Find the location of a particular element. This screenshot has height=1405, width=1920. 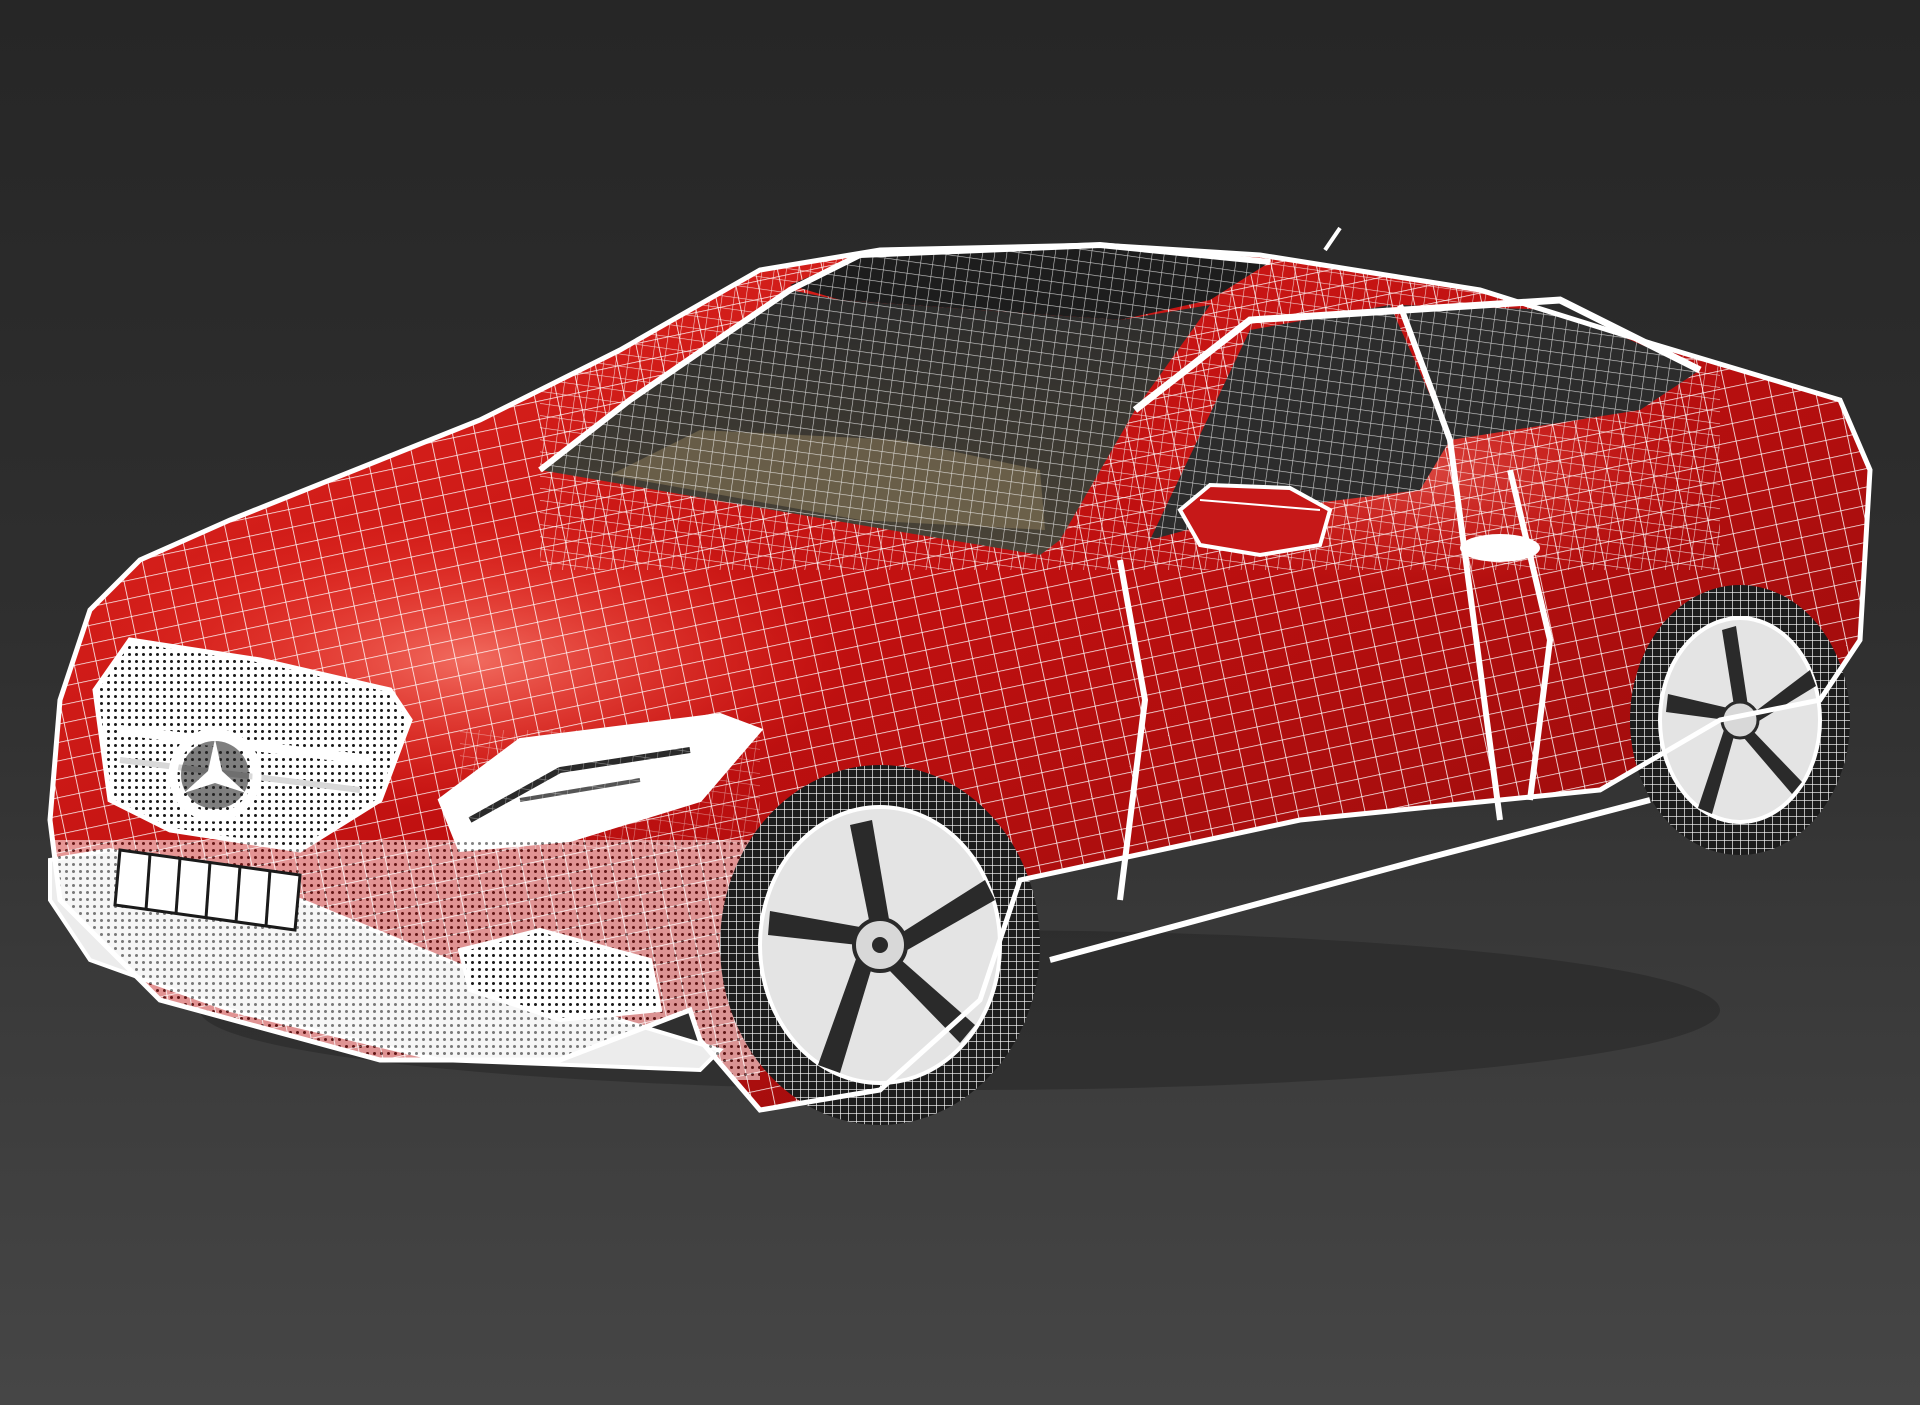

door-handle is located at coordinates (1500, 548).